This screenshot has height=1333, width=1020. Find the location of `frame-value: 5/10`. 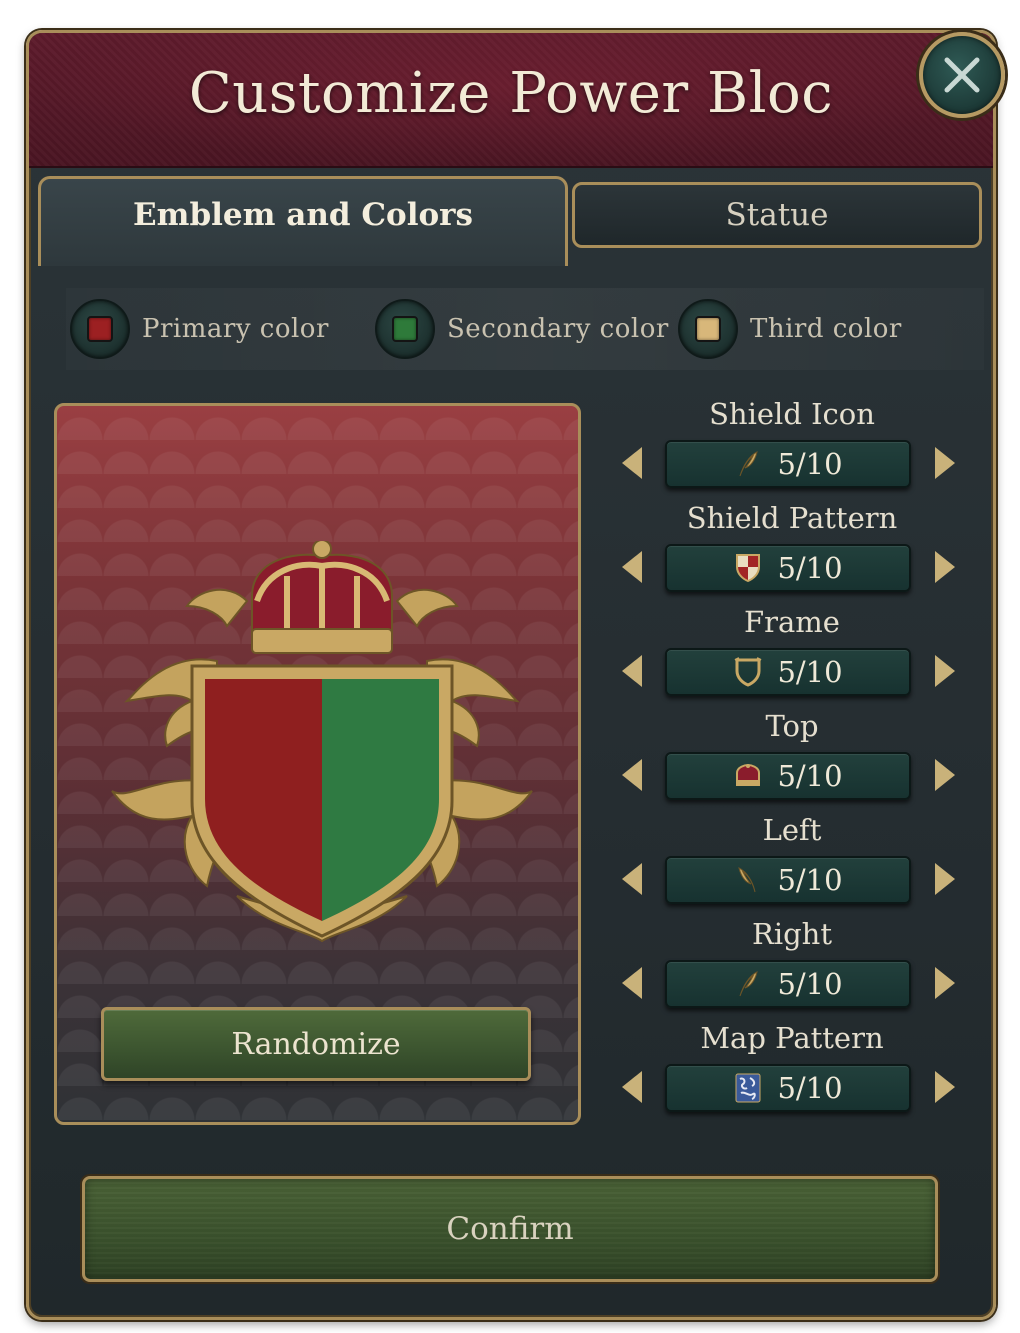

frame-value: 5/10 is located at coordinates (810, 672).